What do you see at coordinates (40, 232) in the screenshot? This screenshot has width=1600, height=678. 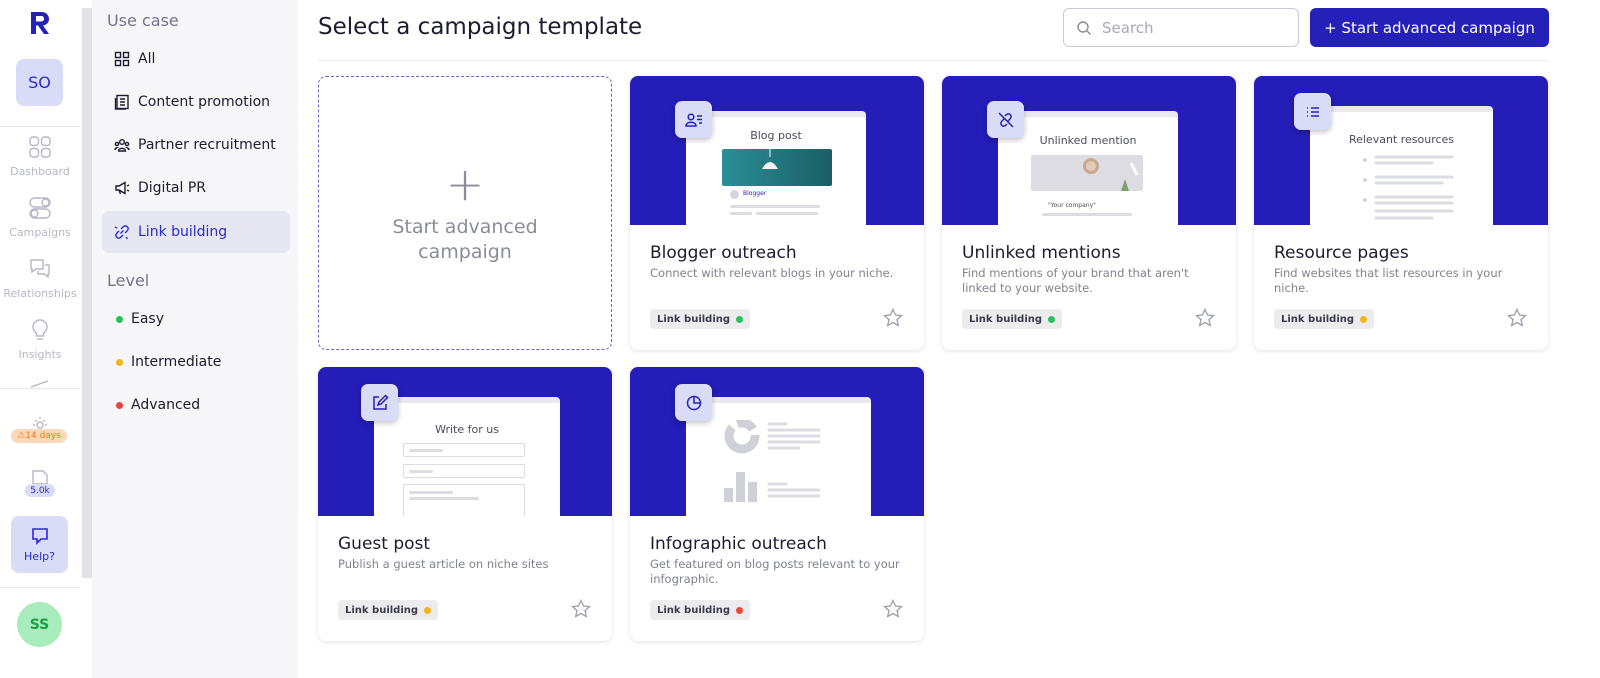 I see `rail-item-label: Campaigns` at bounding box center [40, 232].